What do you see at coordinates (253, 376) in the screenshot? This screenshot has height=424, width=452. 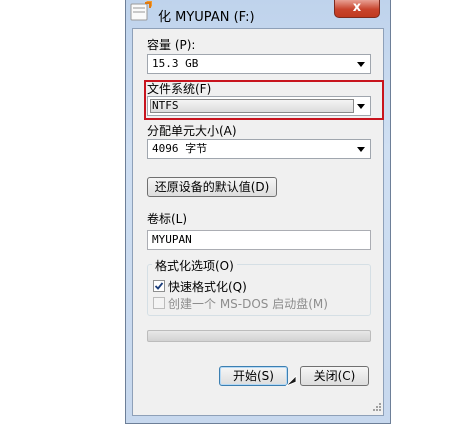 I see `start-button: 开始(S)` at bounding box center [253, 376].